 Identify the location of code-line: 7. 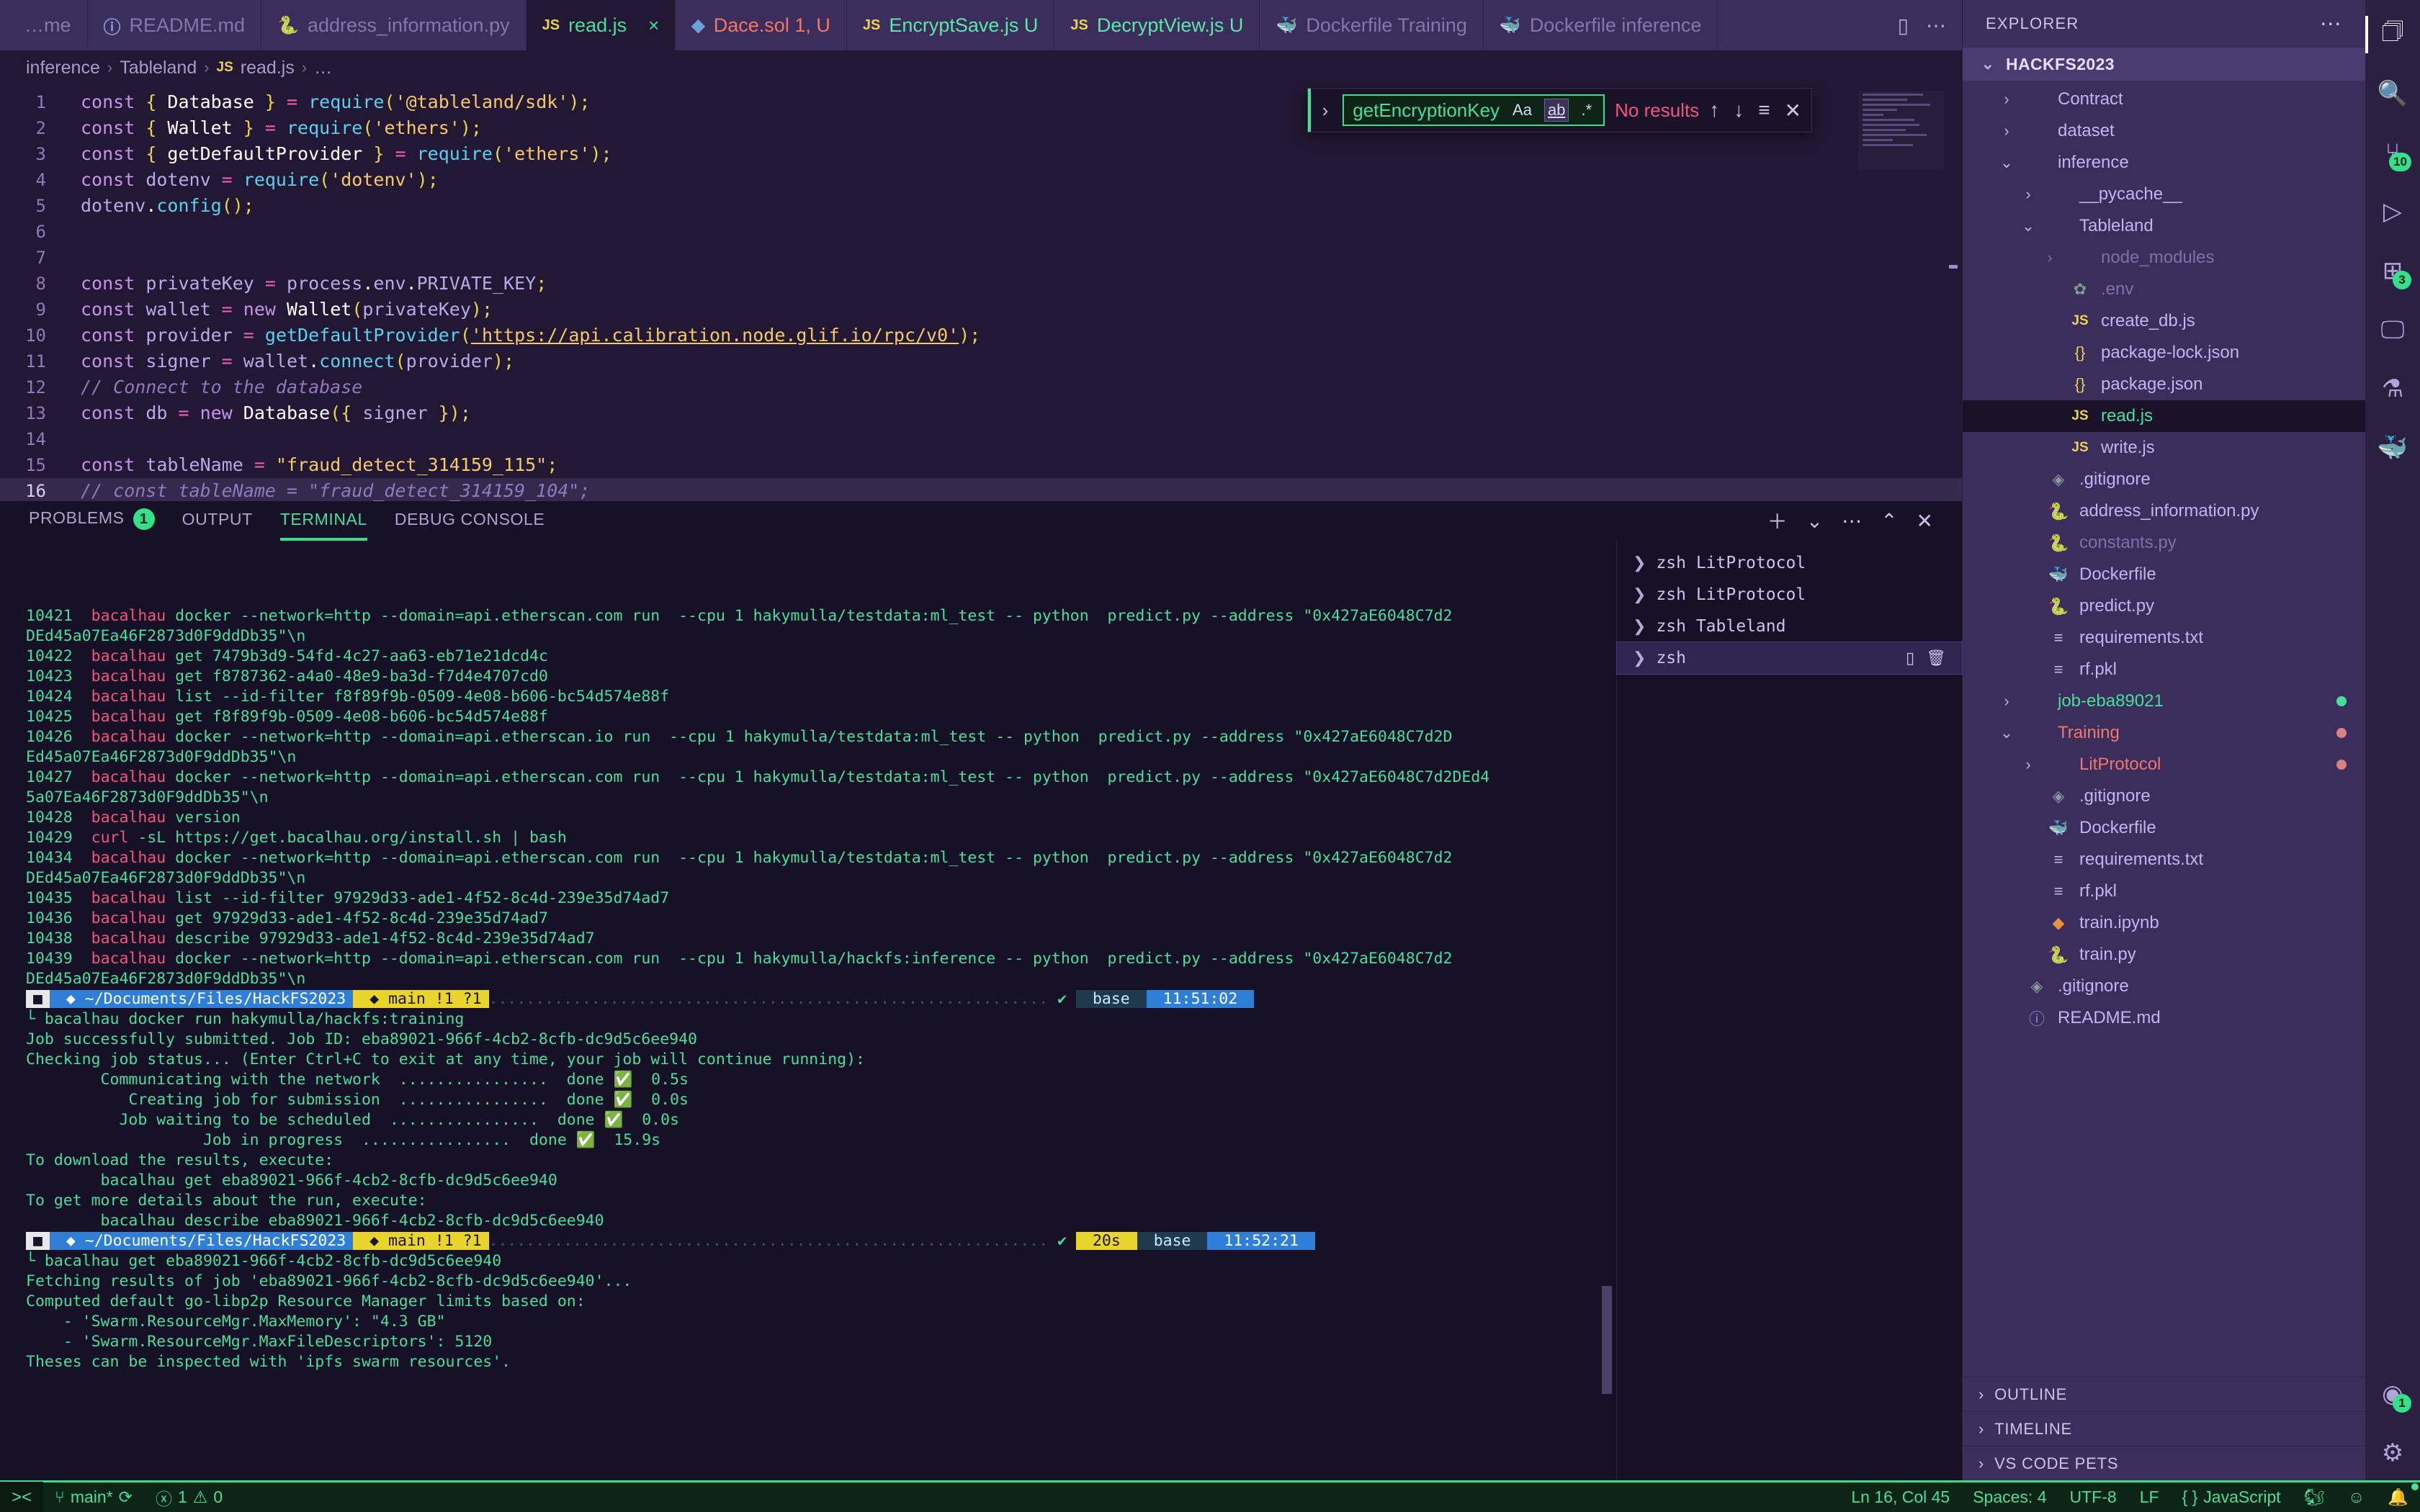
(981, 258).